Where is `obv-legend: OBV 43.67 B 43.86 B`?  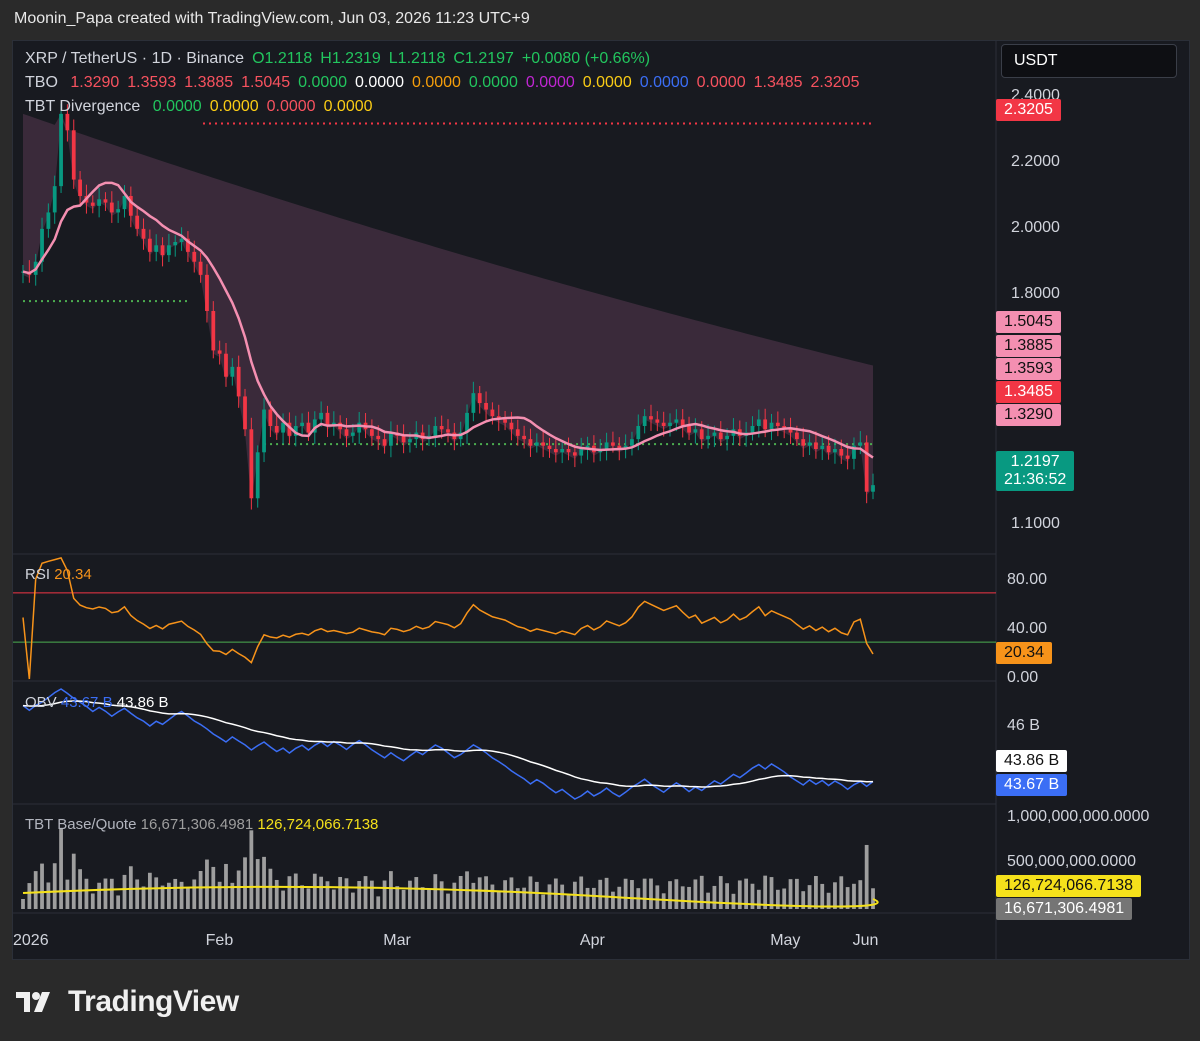
obv-legend: OBV 43.67 B 43.86 B is located at coordinates (96, 702).